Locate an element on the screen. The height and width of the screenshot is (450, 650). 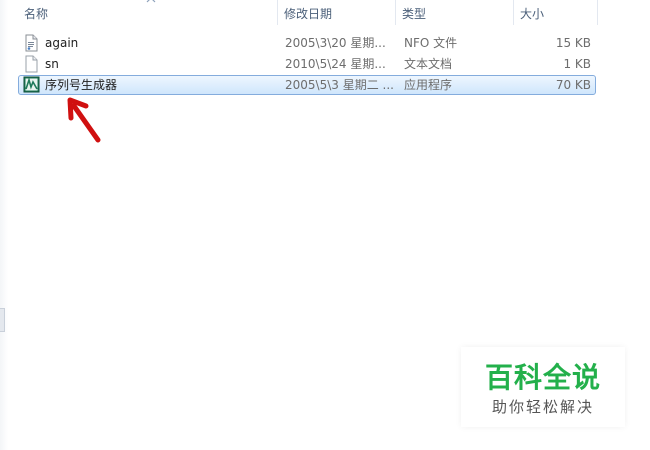
file-name: sn is located at coordinates (52, 64).